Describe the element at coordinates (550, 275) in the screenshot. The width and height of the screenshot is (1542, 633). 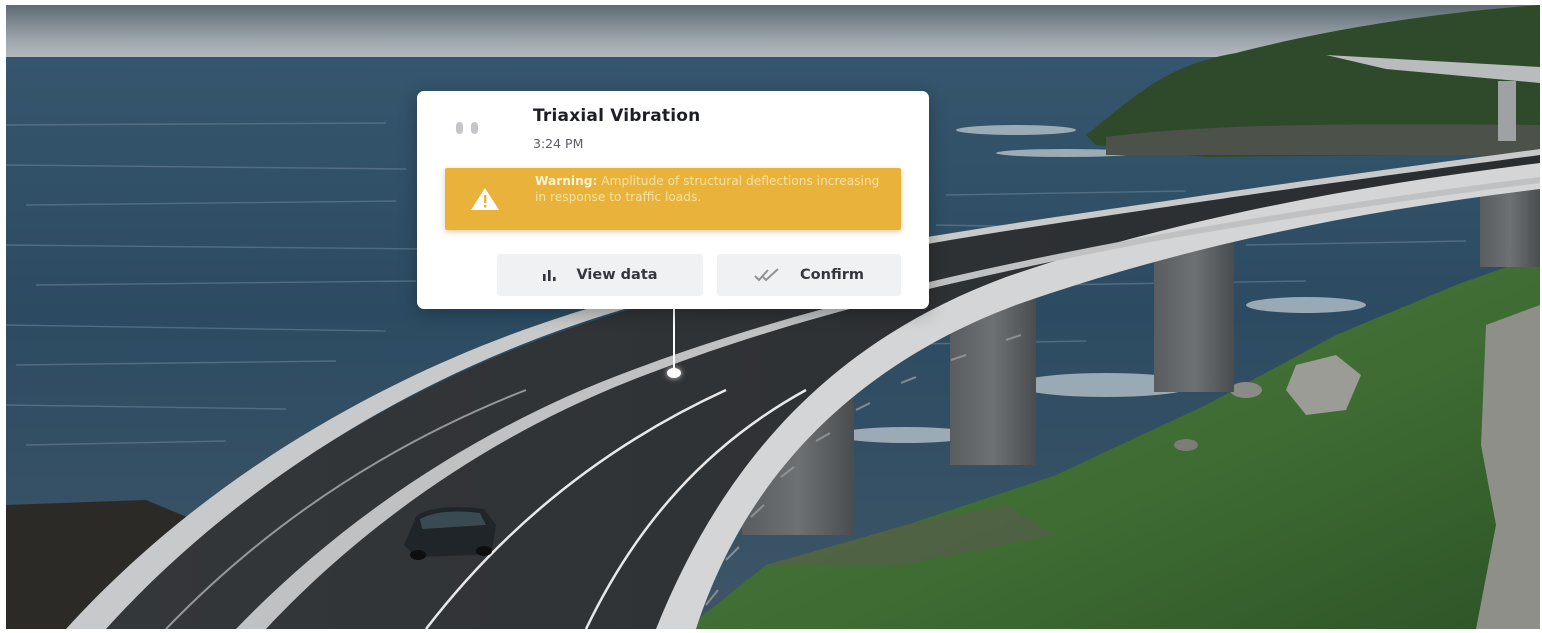
I see `bar-chart-icon` at that location.